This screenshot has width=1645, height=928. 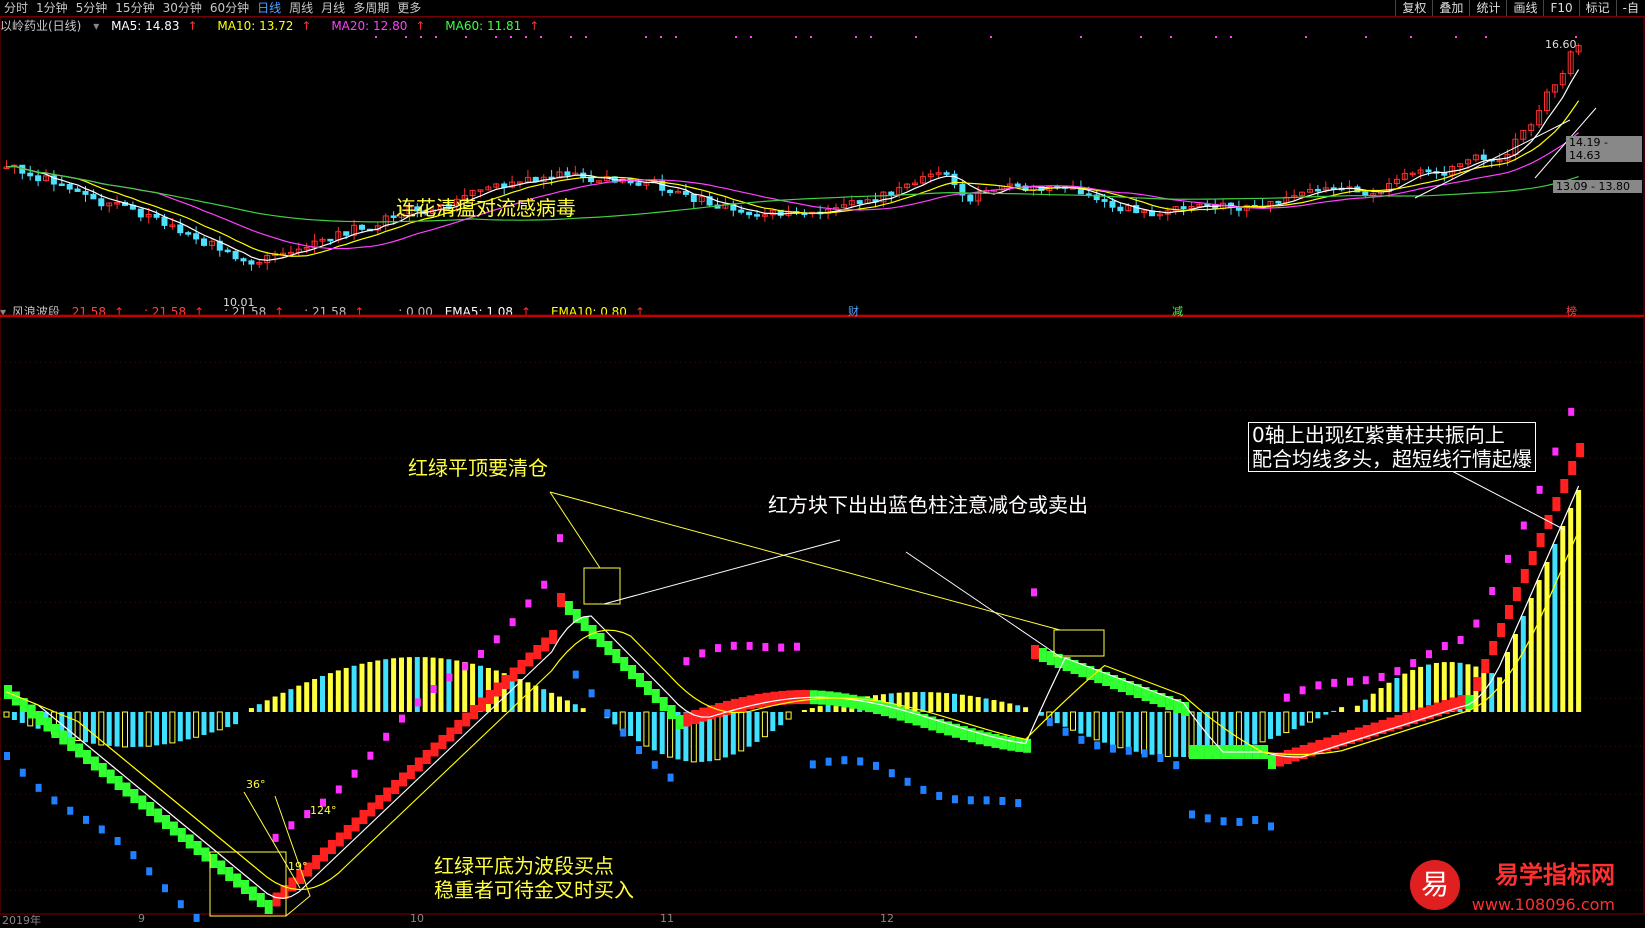 What do you see at coordinates (853, 311) in the screenshot?
I see `event-marker-finance: 财` at bounding box center [853, 311].